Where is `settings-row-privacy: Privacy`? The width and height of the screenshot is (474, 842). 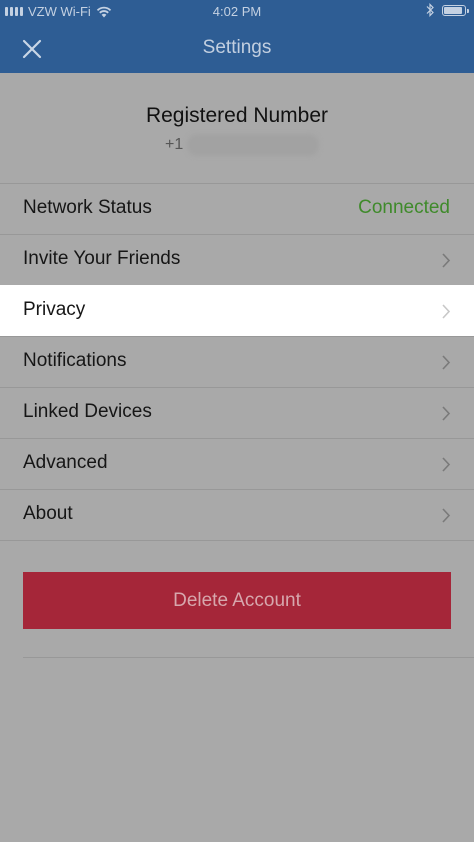 settings-row-privacy: Privacy is located at coordinates (237, 310).